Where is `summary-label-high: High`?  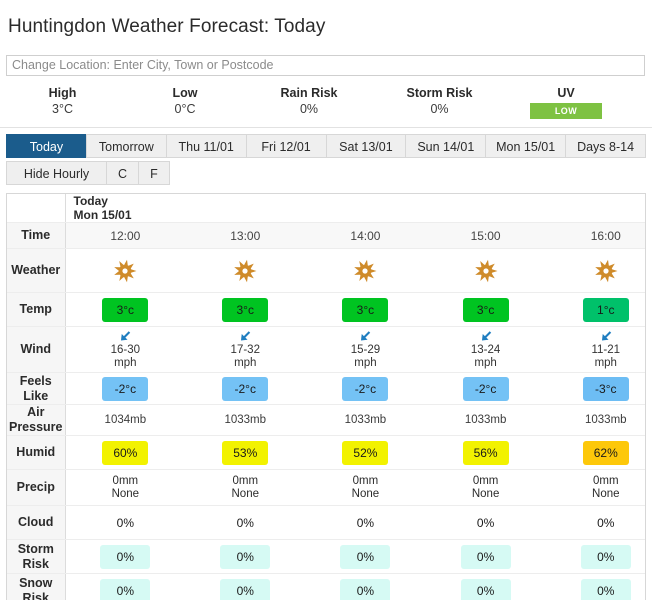
summary-label-high: High is located at coordinates (62, 93).